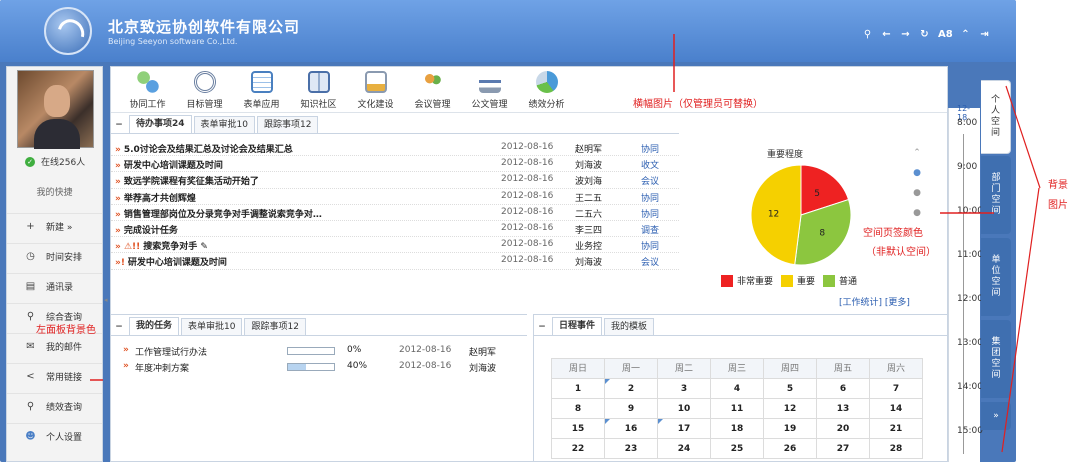  I want to click on logout-icon: ⇥, so click(984, 34).